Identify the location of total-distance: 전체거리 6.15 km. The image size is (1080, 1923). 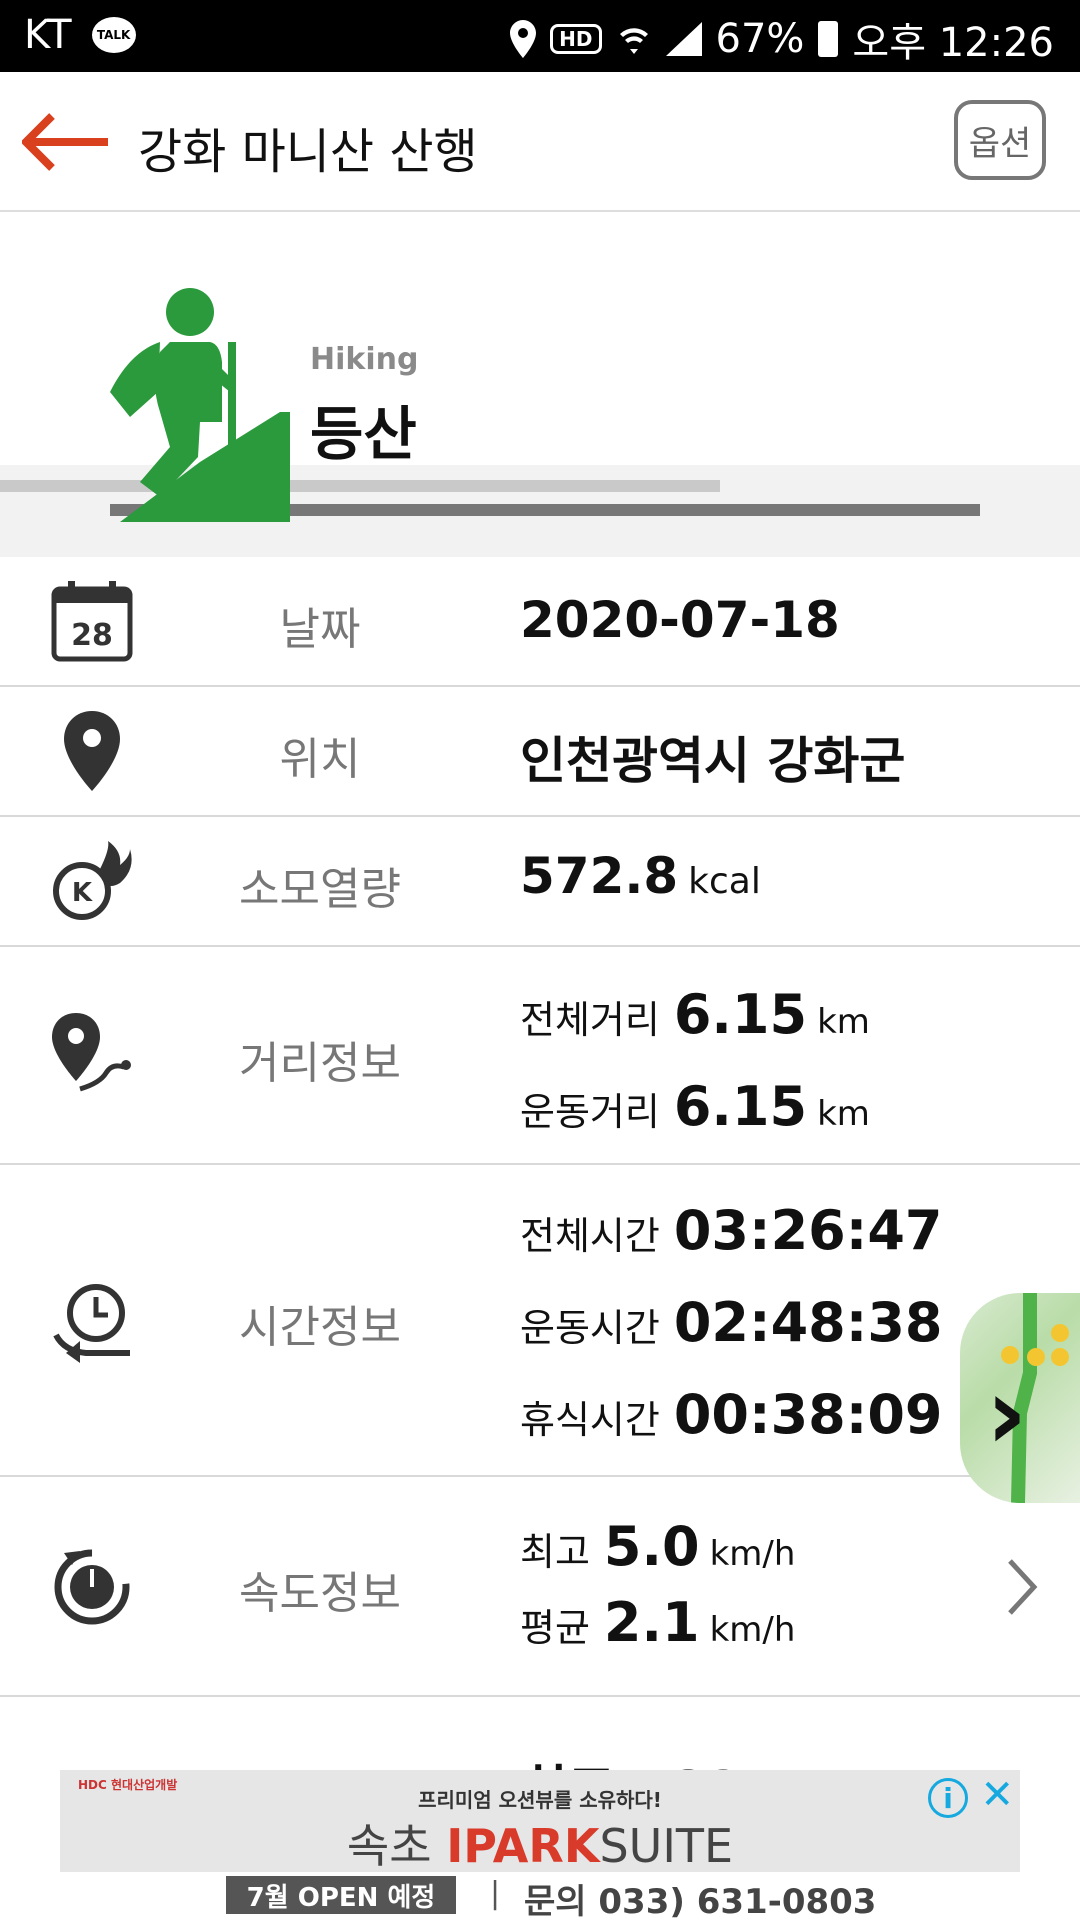
(695, 1014).